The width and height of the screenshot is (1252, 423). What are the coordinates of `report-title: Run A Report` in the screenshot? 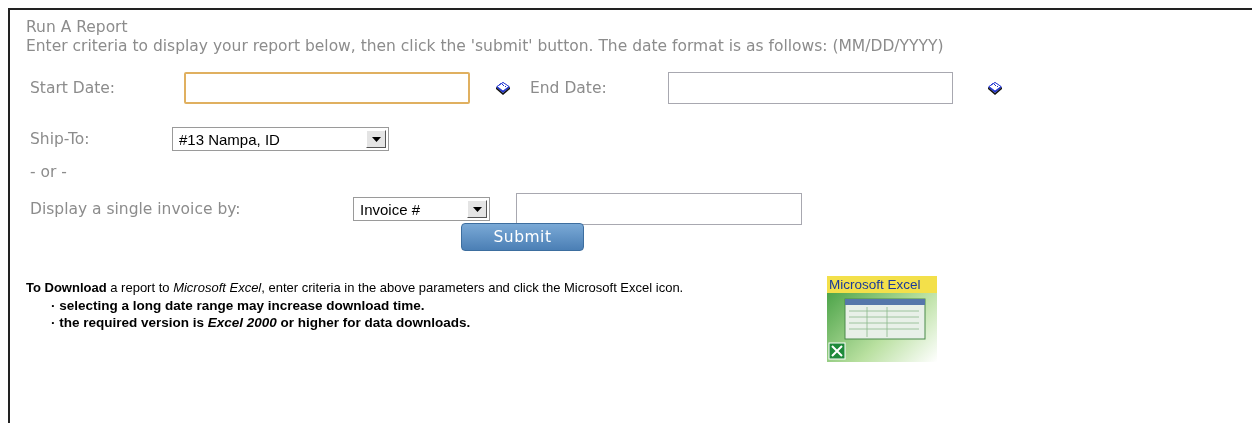 It's located at (77, 27).